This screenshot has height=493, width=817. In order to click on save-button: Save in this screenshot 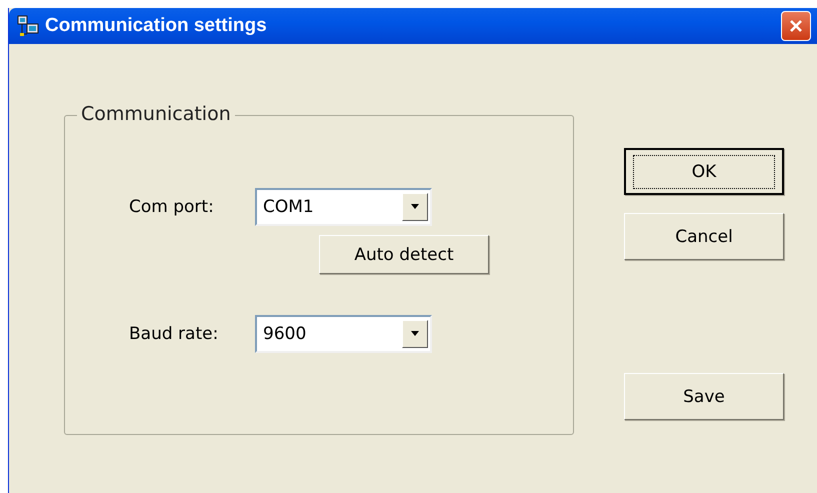, I will do `click(704, 396)`.